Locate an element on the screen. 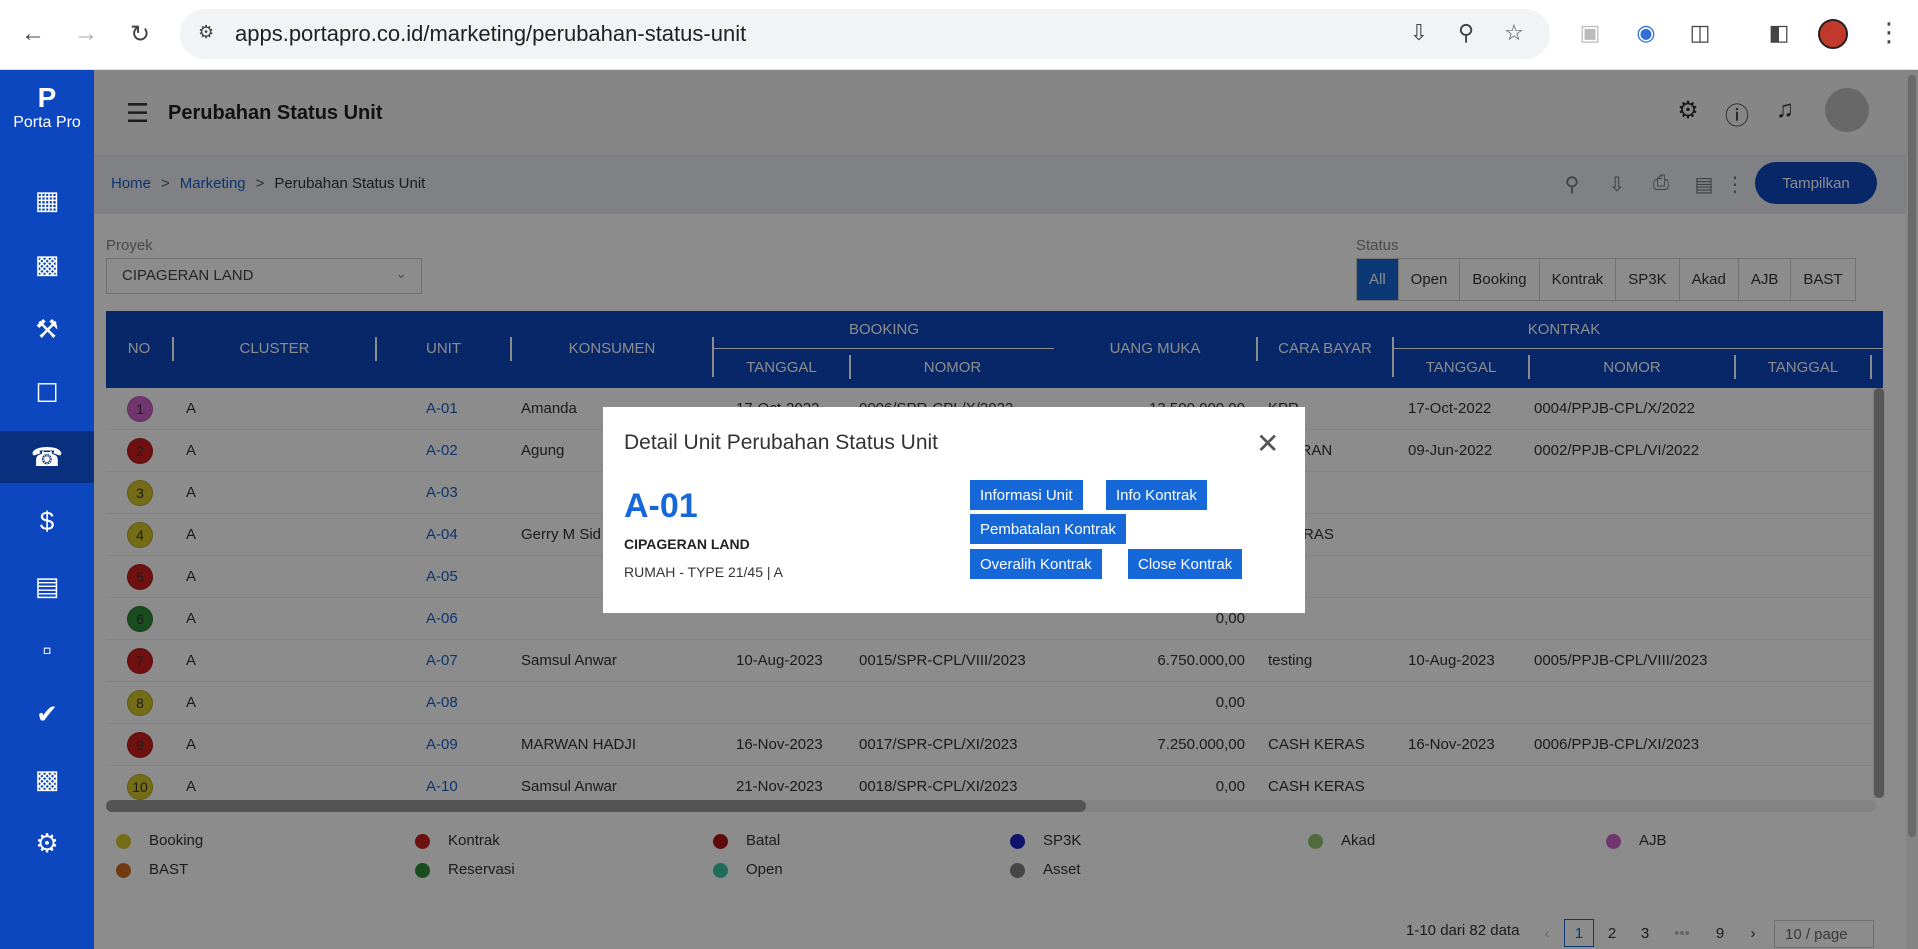 Image resolution: width=1918 pixels, height=949 pixels. clipboard-icon: ☐ is located at coordinates (47, 392).